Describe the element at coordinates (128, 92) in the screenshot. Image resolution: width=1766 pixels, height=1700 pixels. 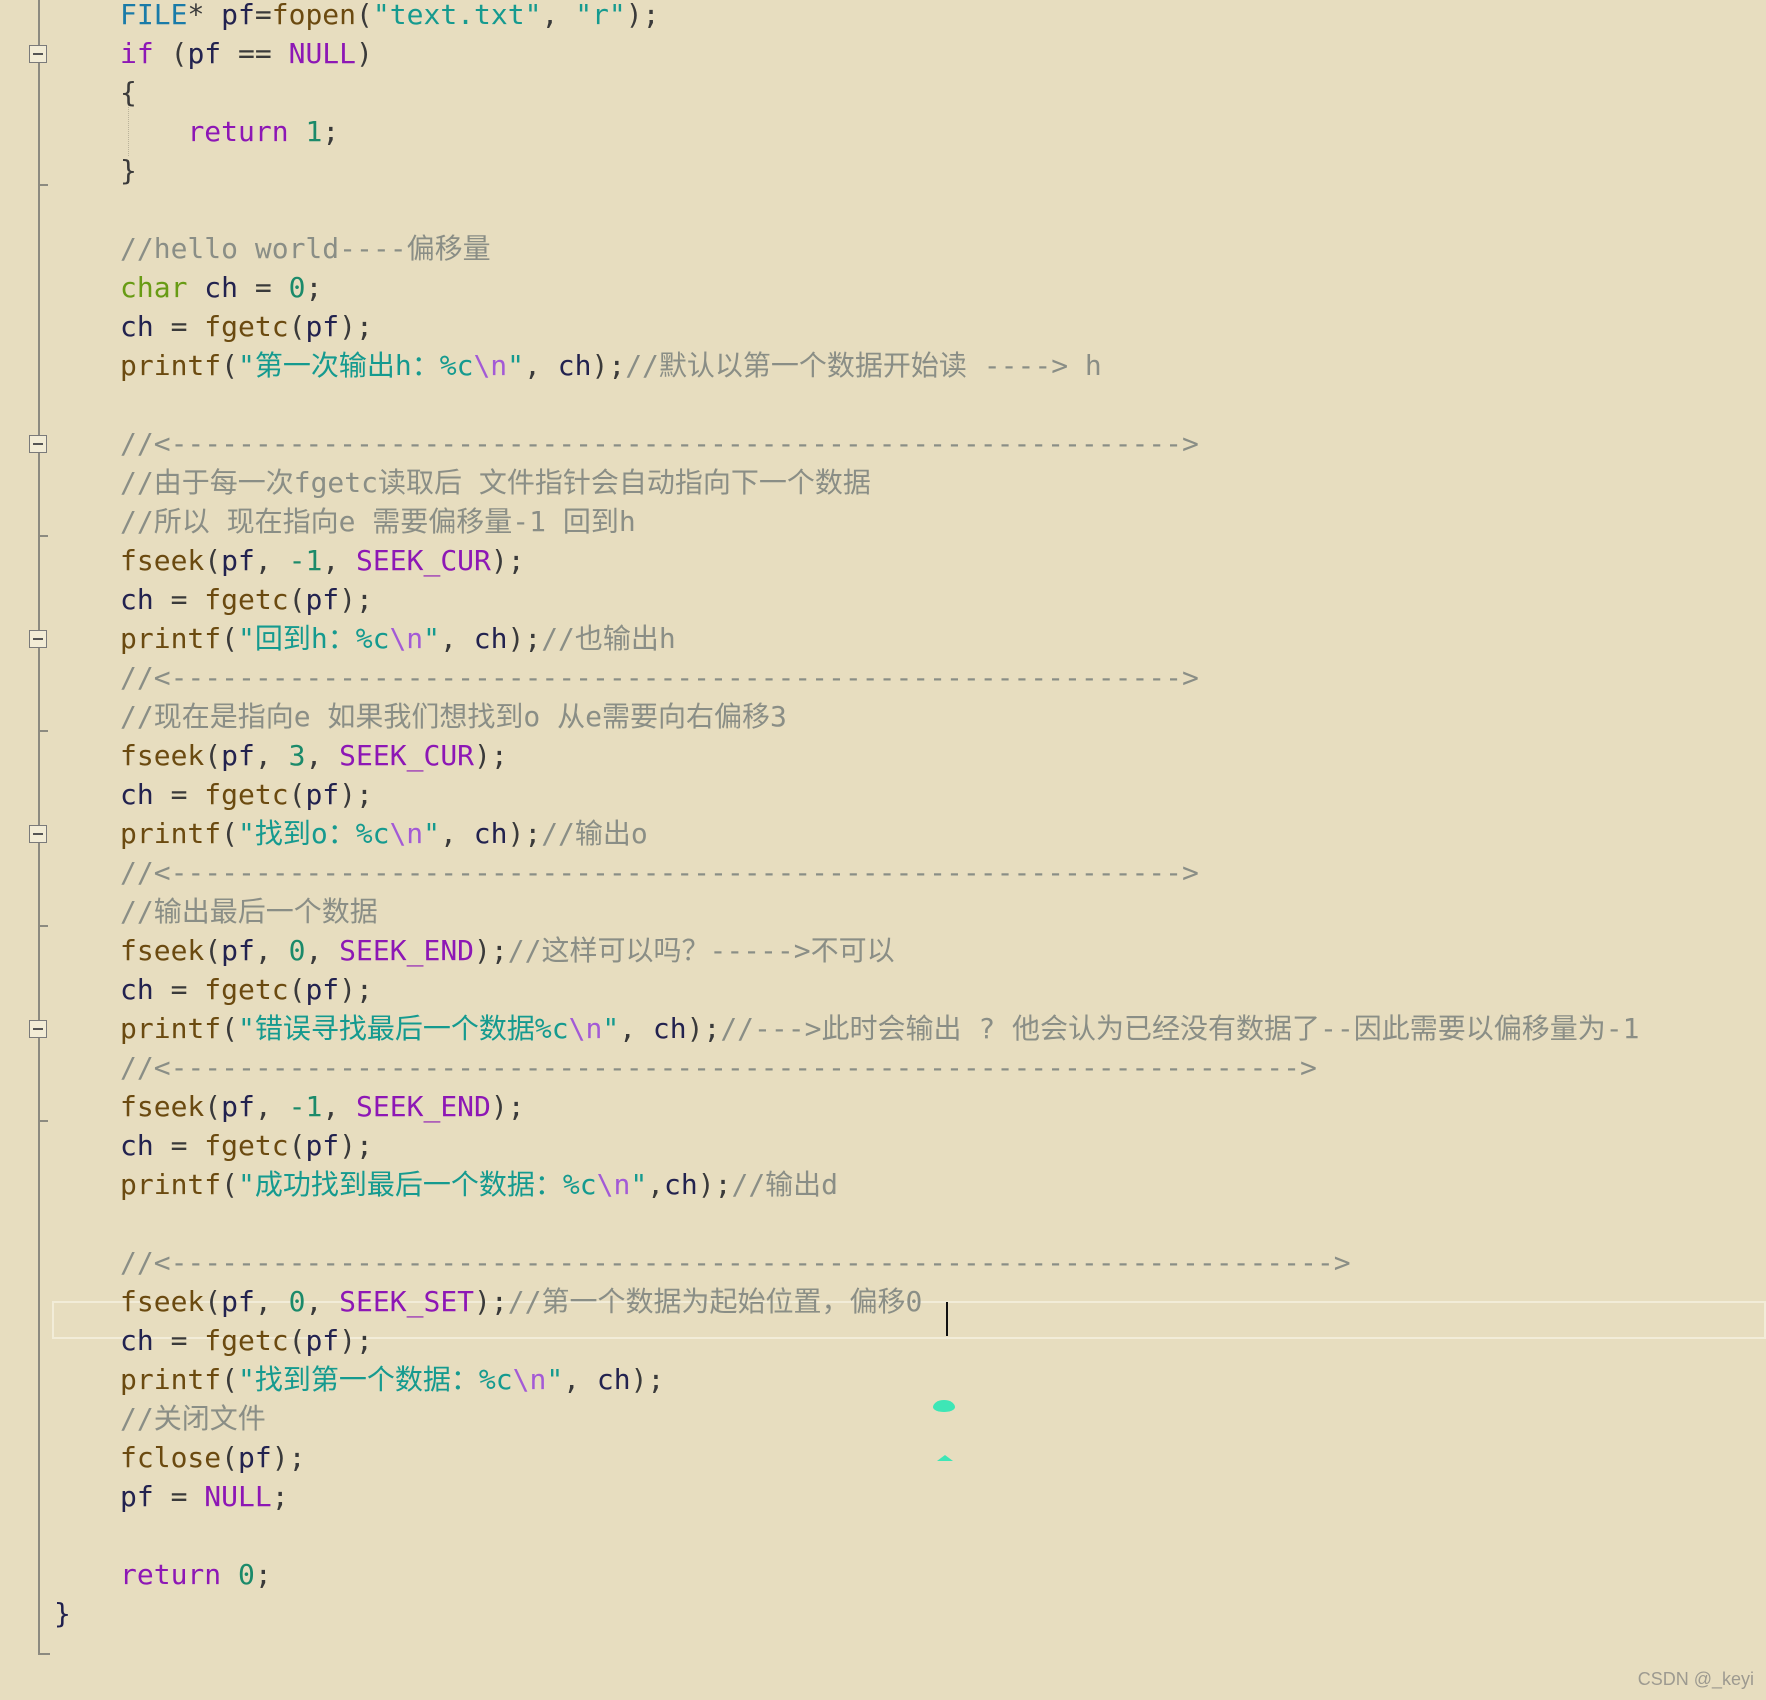
I see `code-line: {` at that location.